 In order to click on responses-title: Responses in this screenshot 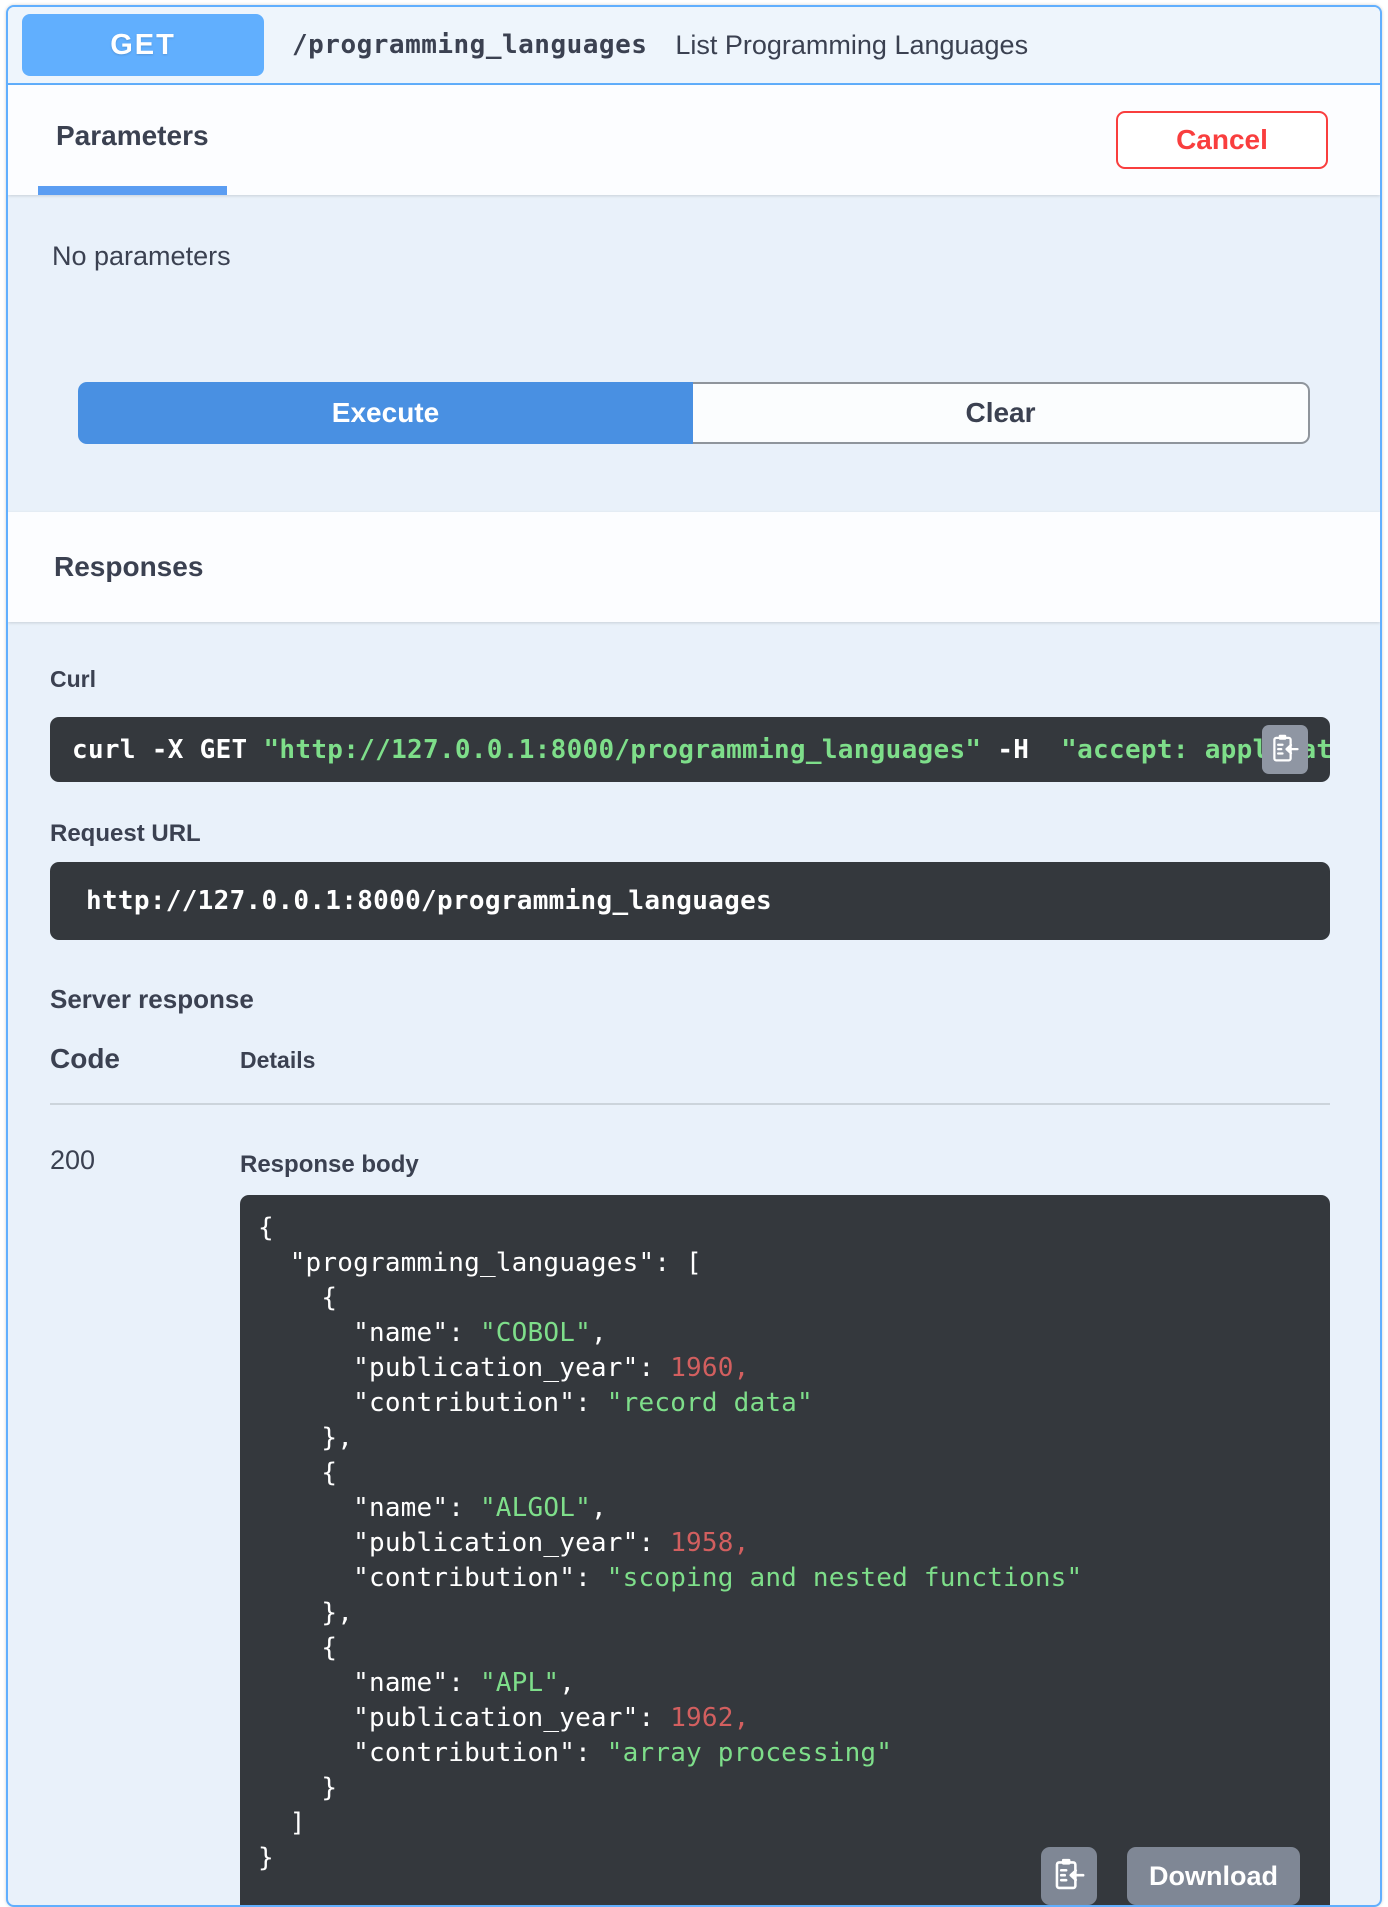, I will do `click(129, 566)`.